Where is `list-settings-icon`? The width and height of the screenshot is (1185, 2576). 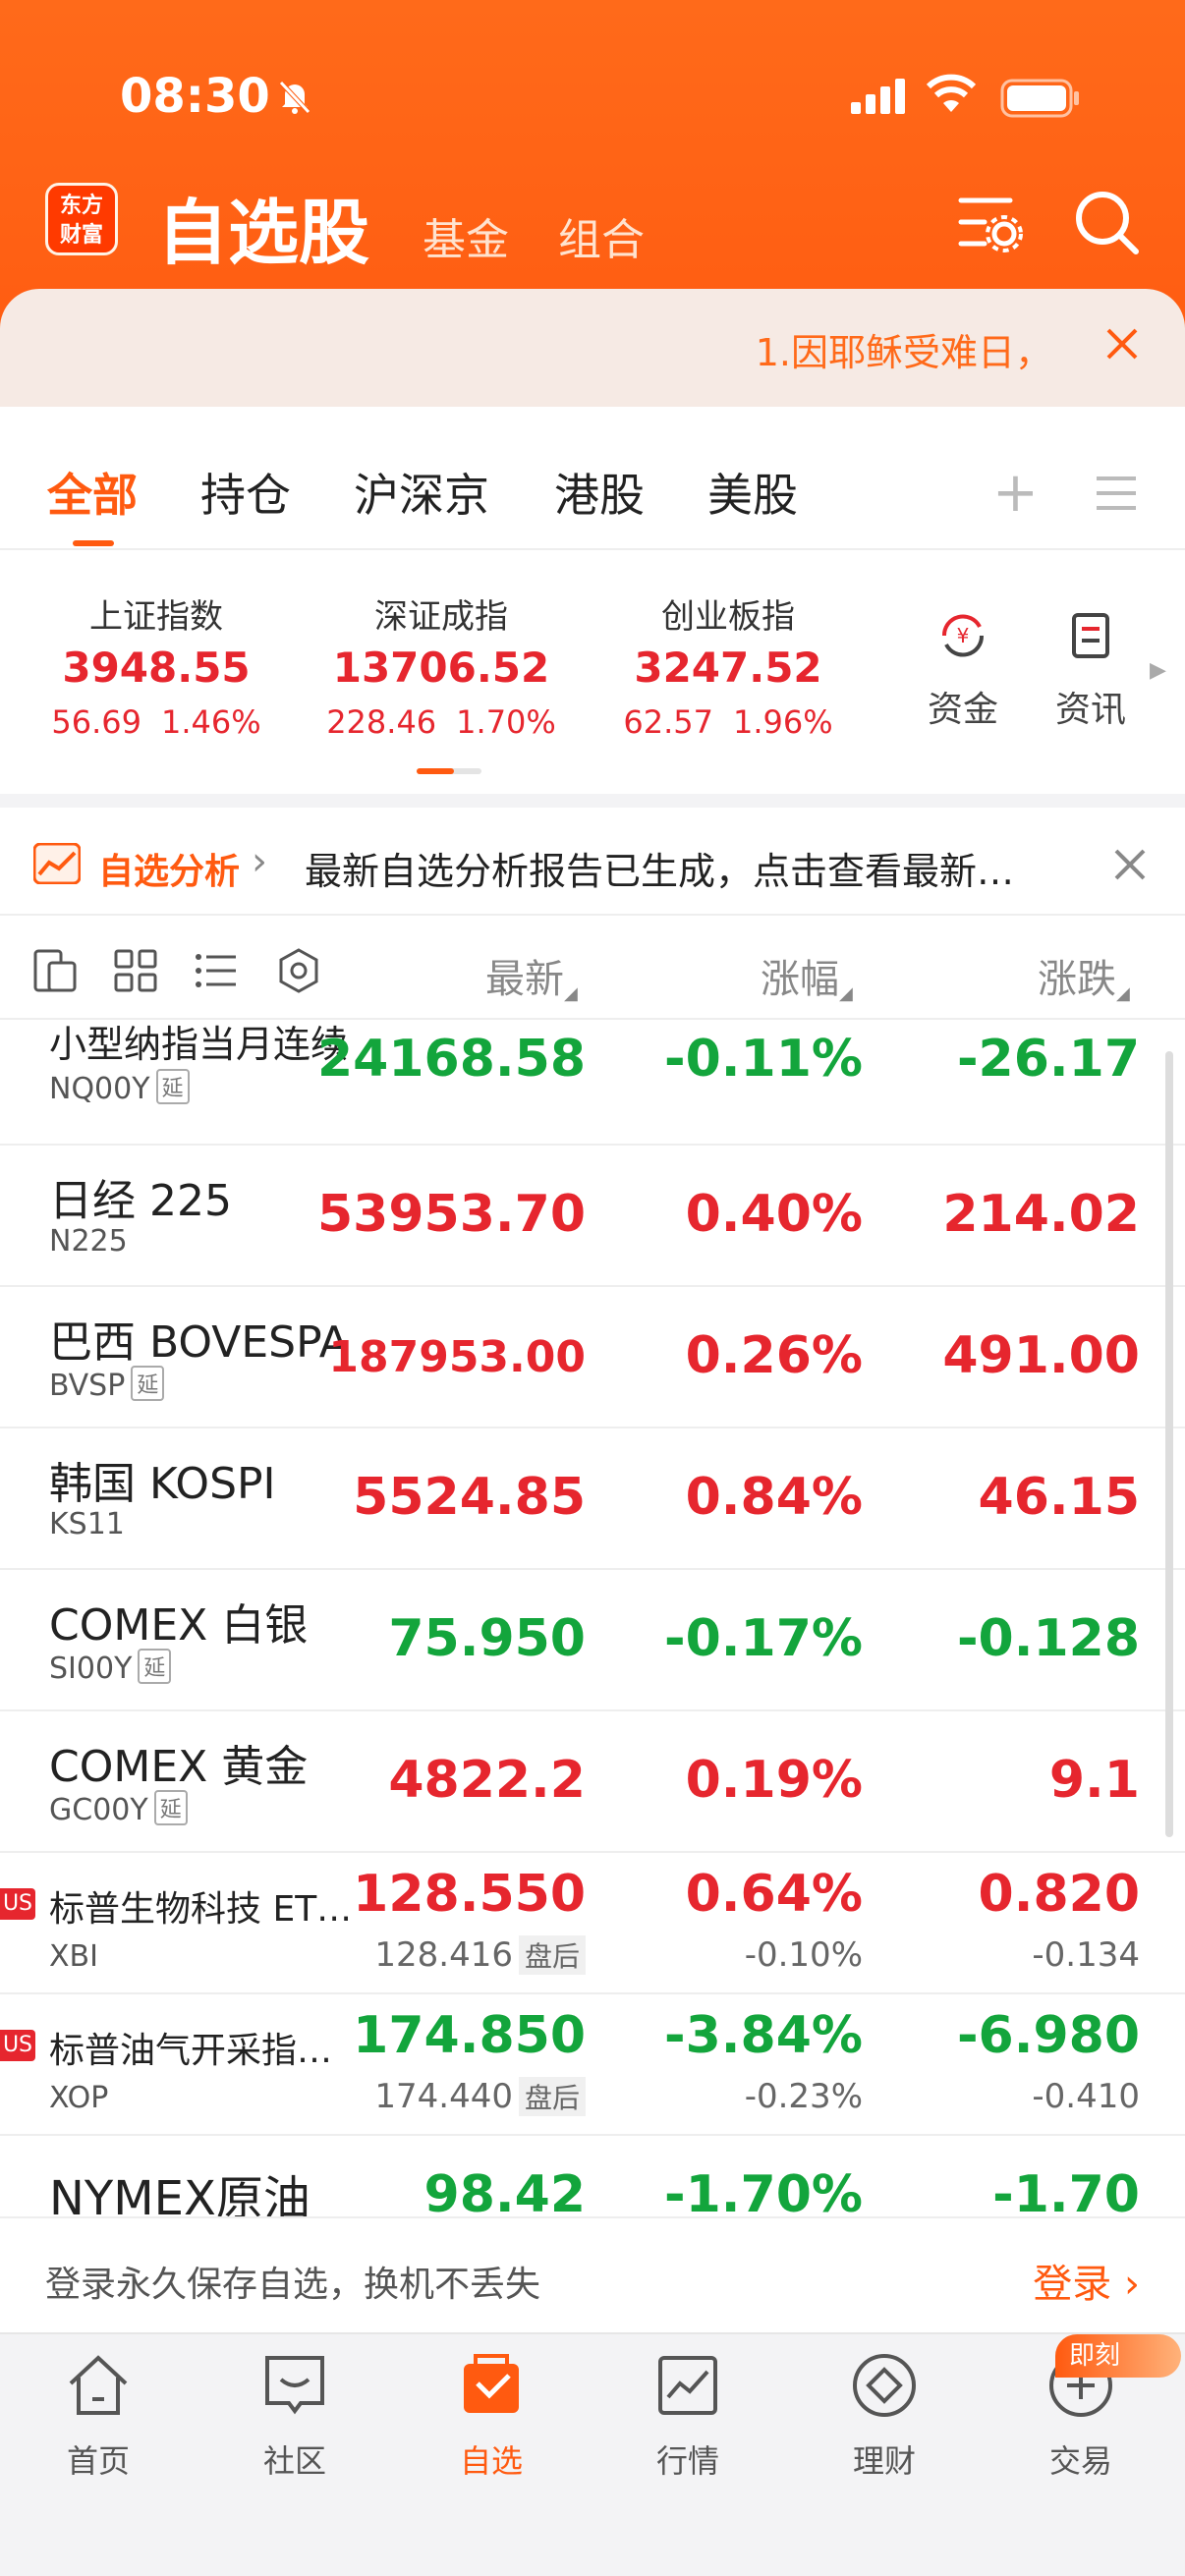
list-settings-icon is located at coordinates (991, 222).